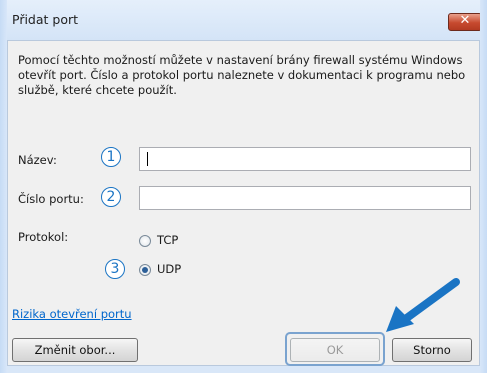  Describe the element at coordinates (111, 157) in the screenshot. I see `callout-1: 1` at that location.